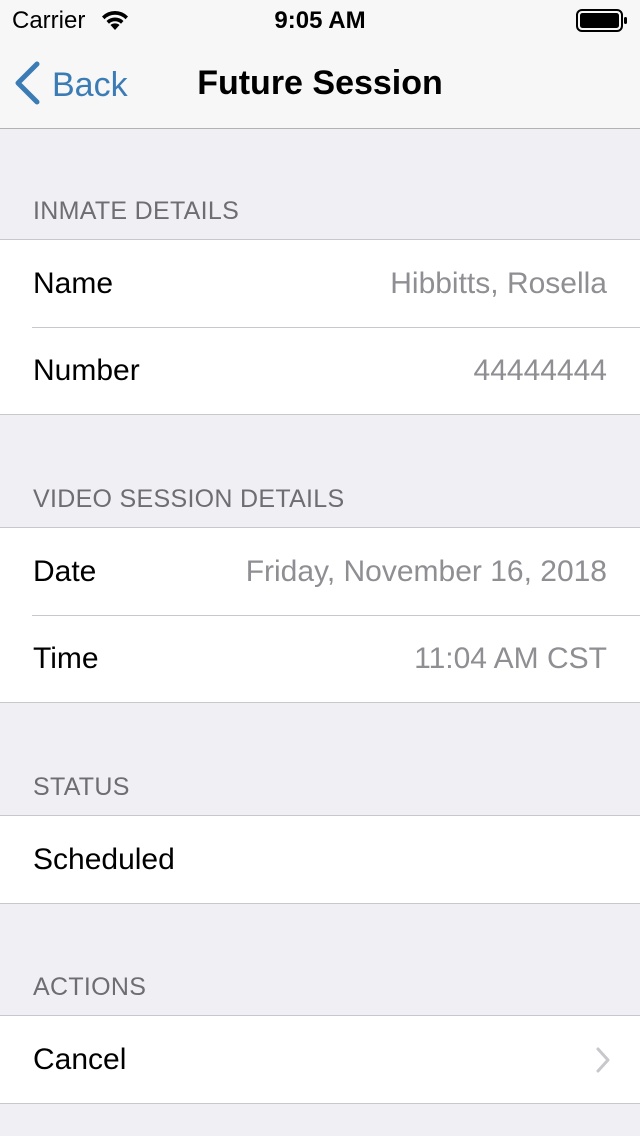 The image size is (640, 1136). Describe the element at coordinates (540, 370) in the screenshot. I see `number-value: 44444444` at that location.